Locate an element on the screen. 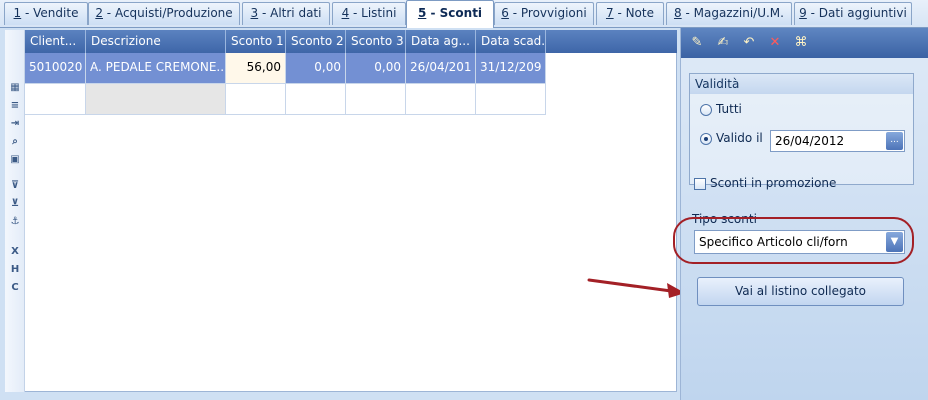  tab-vendite: 1 - Vendite is located at coordinates (46, 13).